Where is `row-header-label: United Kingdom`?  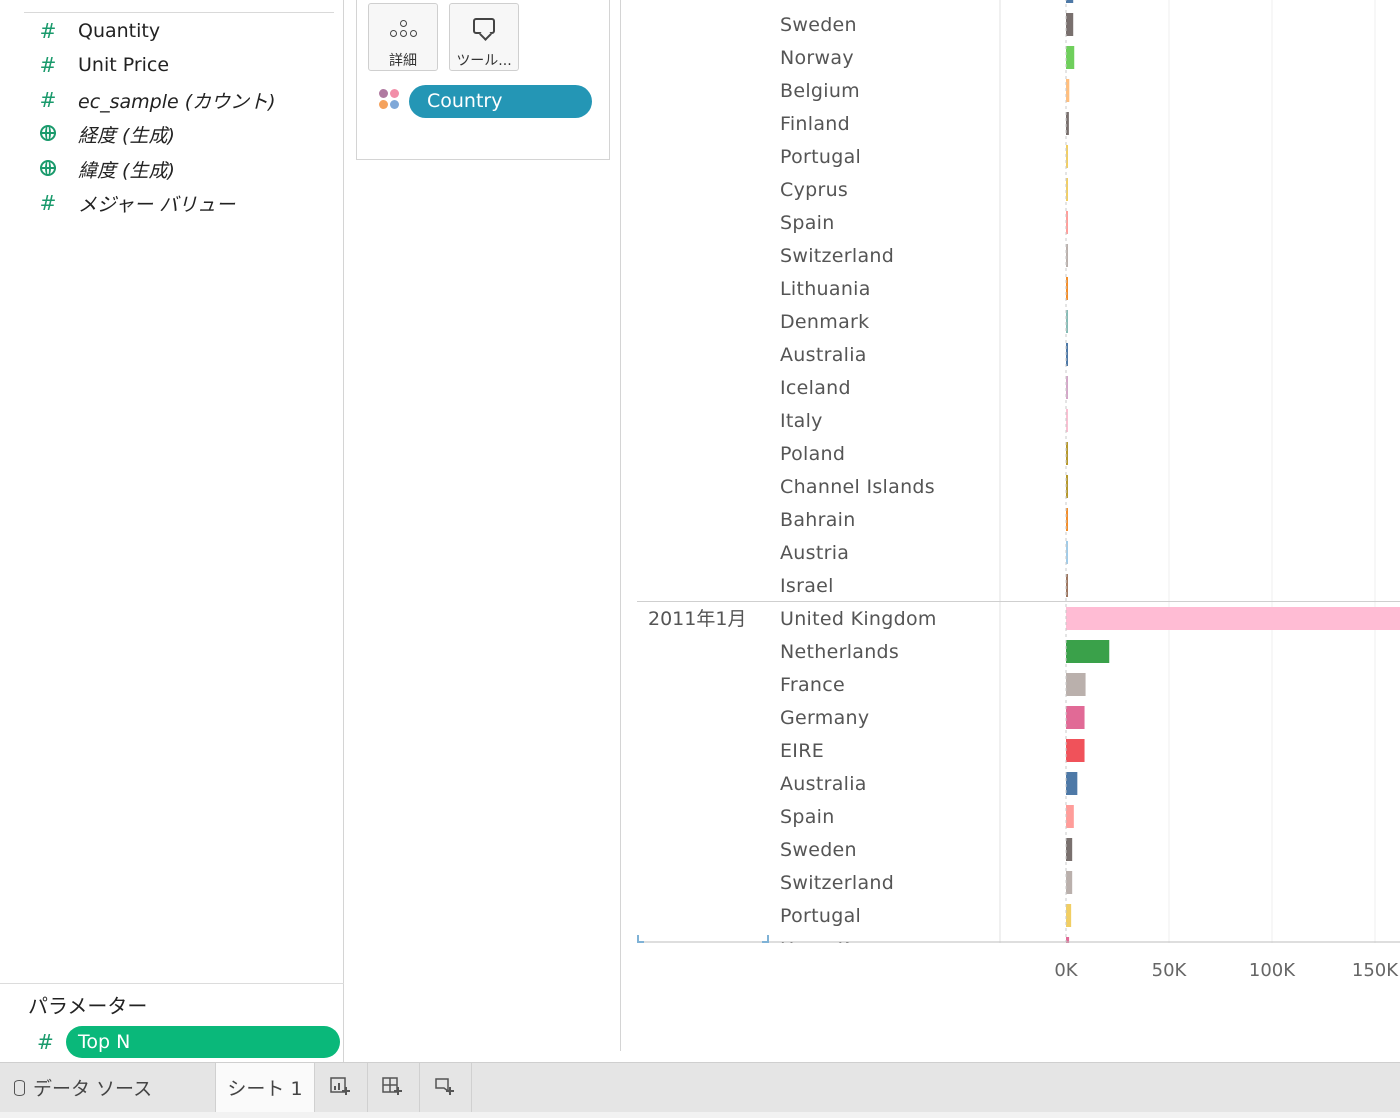
row-header-label: United Kingdom is located at coordinates (858, 619).